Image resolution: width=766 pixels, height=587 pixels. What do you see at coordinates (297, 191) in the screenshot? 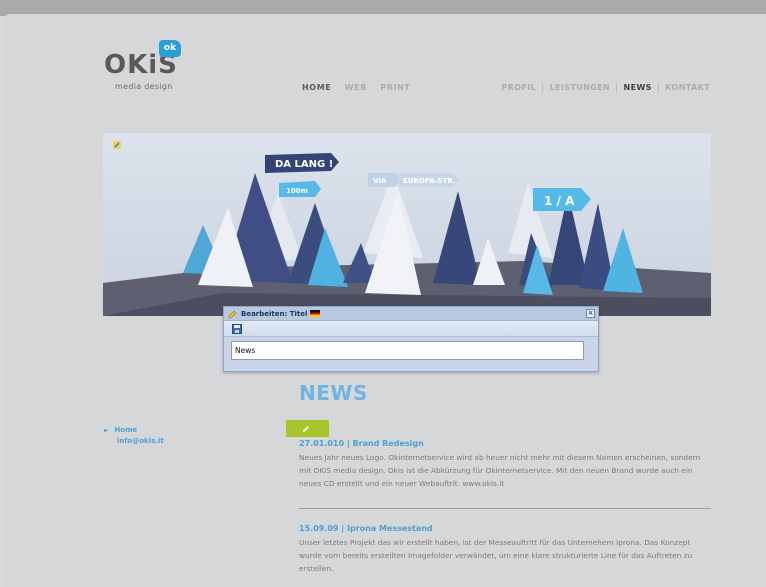
I see `sign-100m: 100m` at bounding box center [297, 191].